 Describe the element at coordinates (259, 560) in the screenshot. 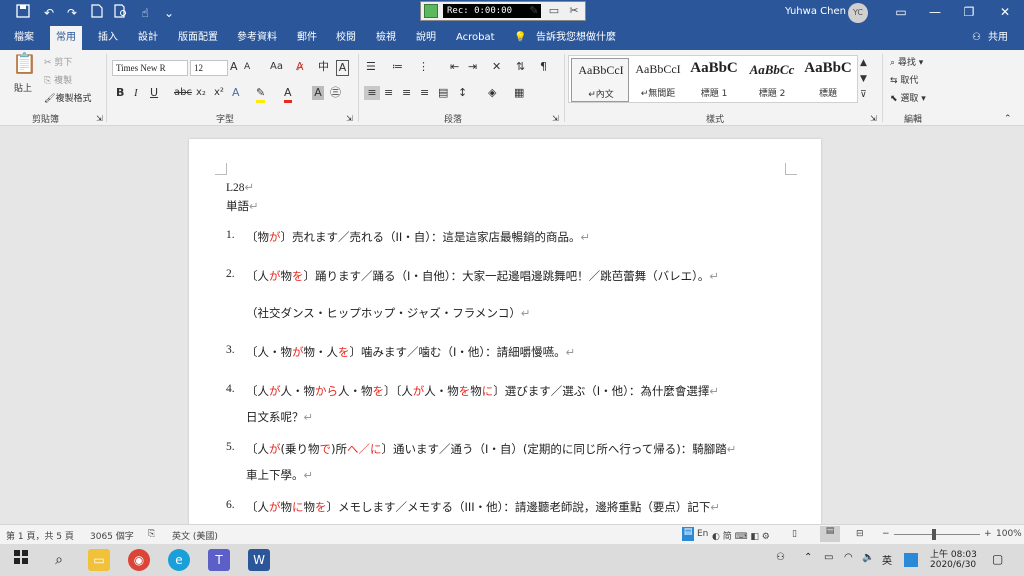

I see `word-icon: W` at that location.